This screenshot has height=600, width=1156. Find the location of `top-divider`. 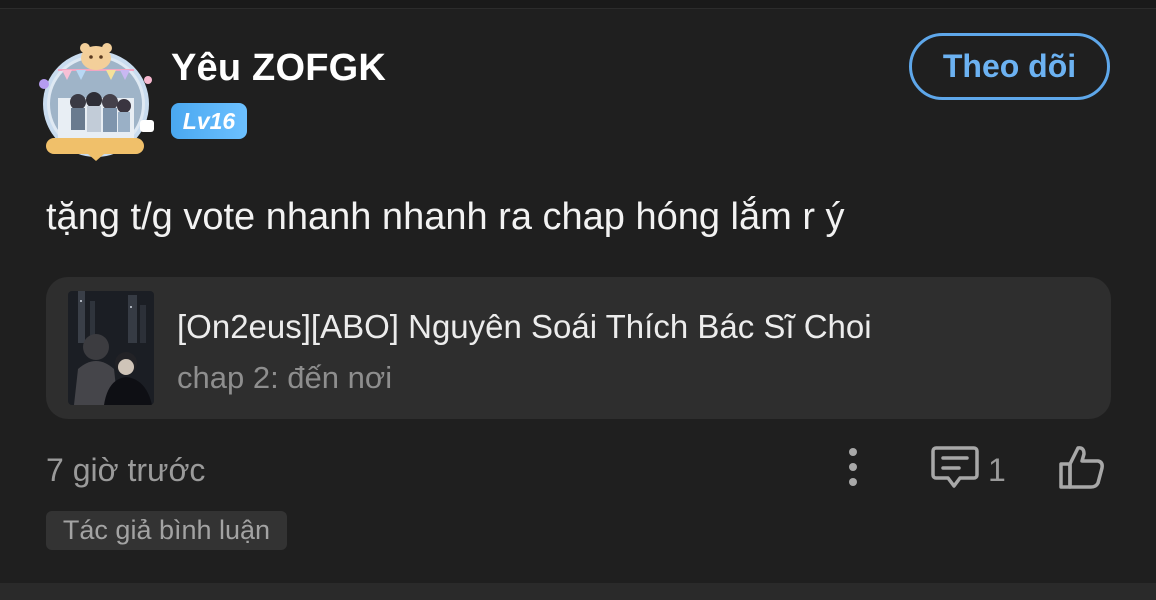

top-divider is located at coordinates (578, 4).